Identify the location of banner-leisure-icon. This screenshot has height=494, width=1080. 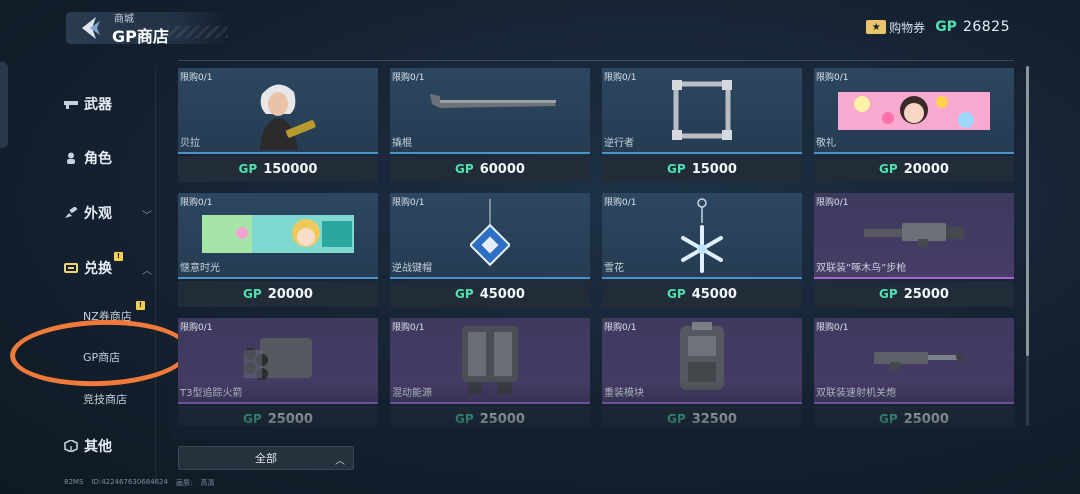
(278, 234).